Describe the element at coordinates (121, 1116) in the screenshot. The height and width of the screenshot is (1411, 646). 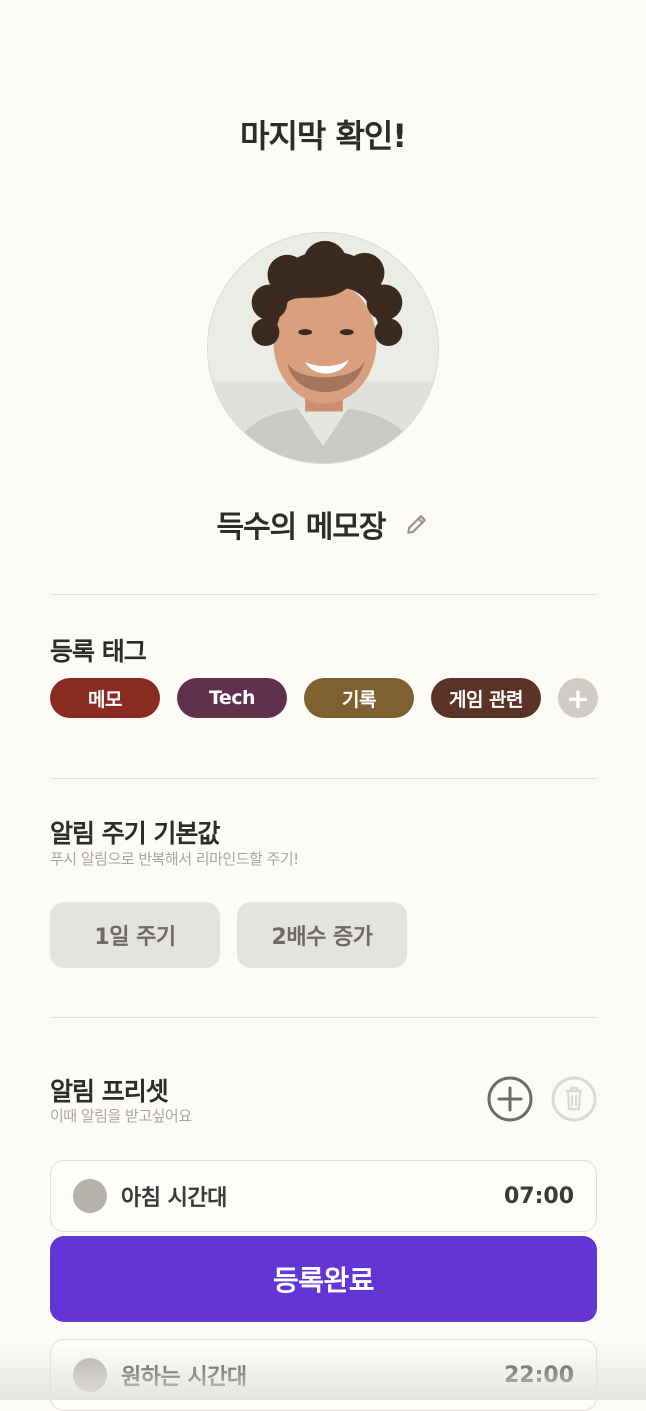
I see `preset-section-subtitle: 이때 알림을 받고싶어요` at that location.